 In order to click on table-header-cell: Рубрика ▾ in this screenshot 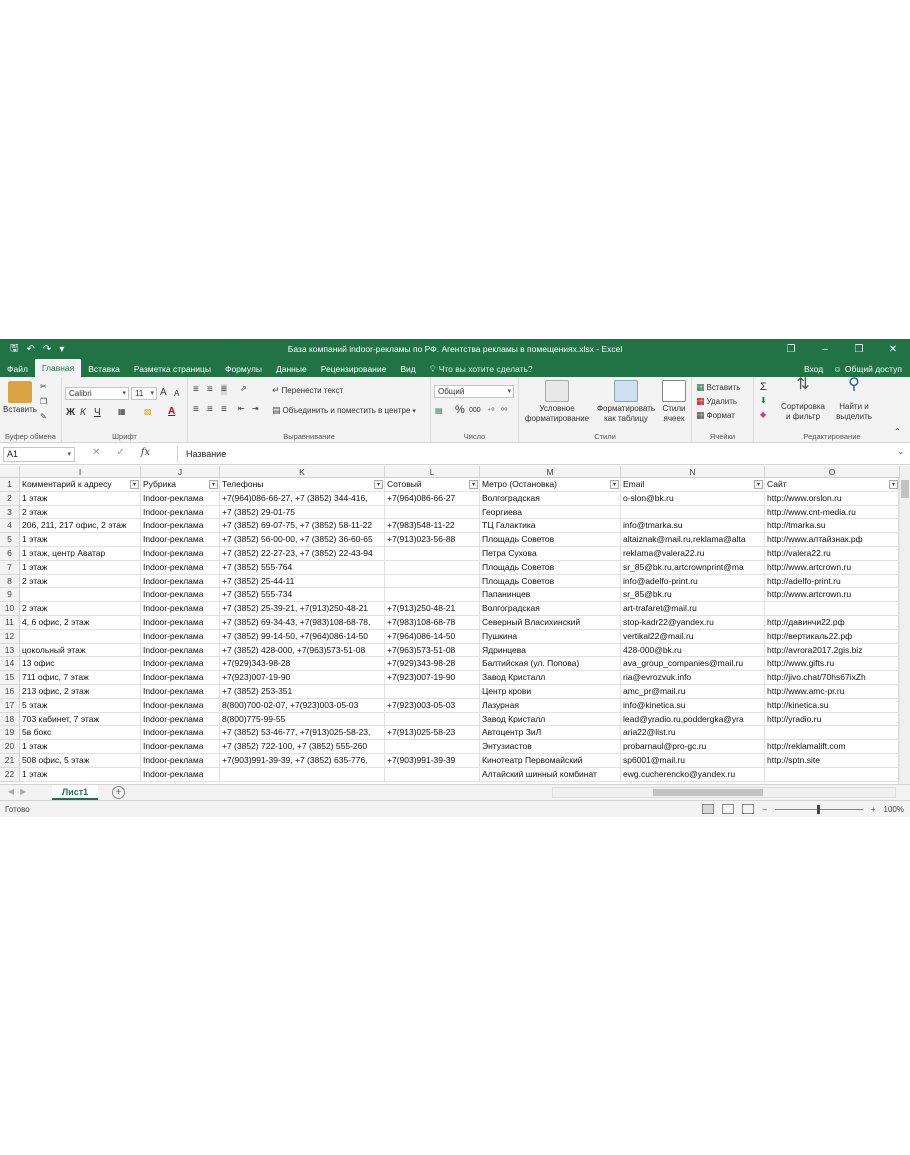, I will do `click(180, 485)`.